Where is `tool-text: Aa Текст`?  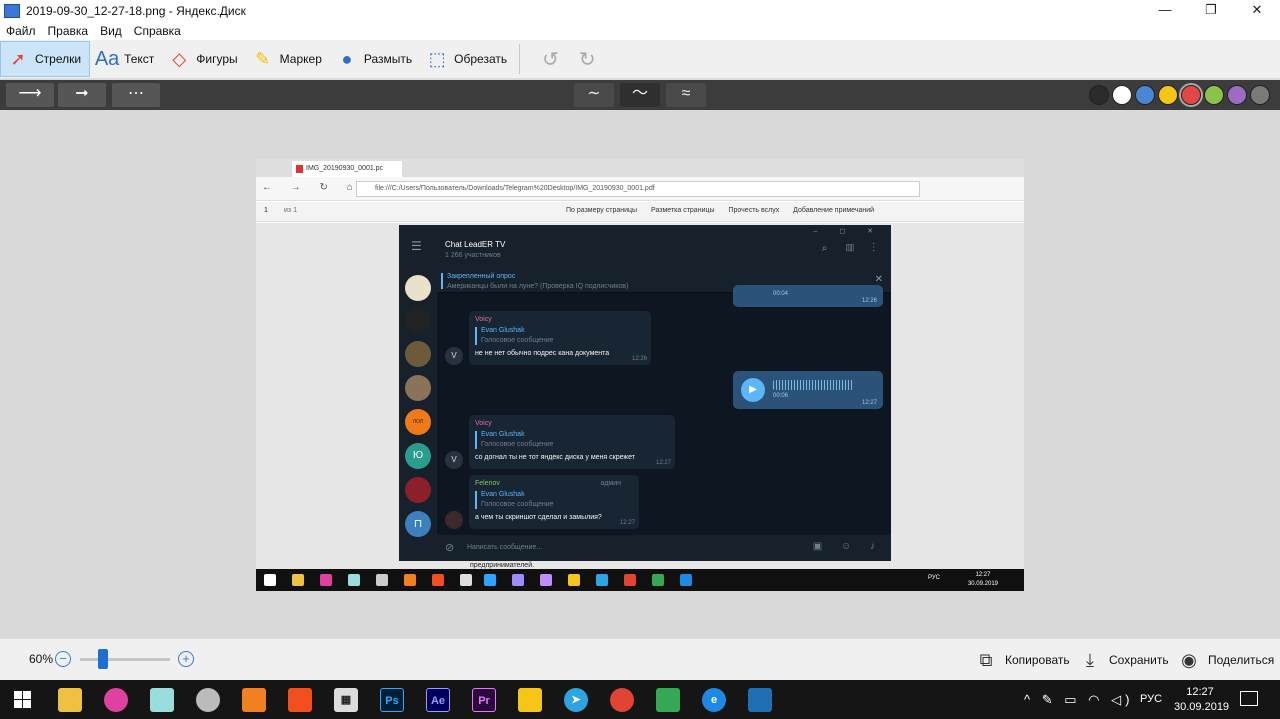
tool-text: Aa Текст is located at coordinates (126, 59).